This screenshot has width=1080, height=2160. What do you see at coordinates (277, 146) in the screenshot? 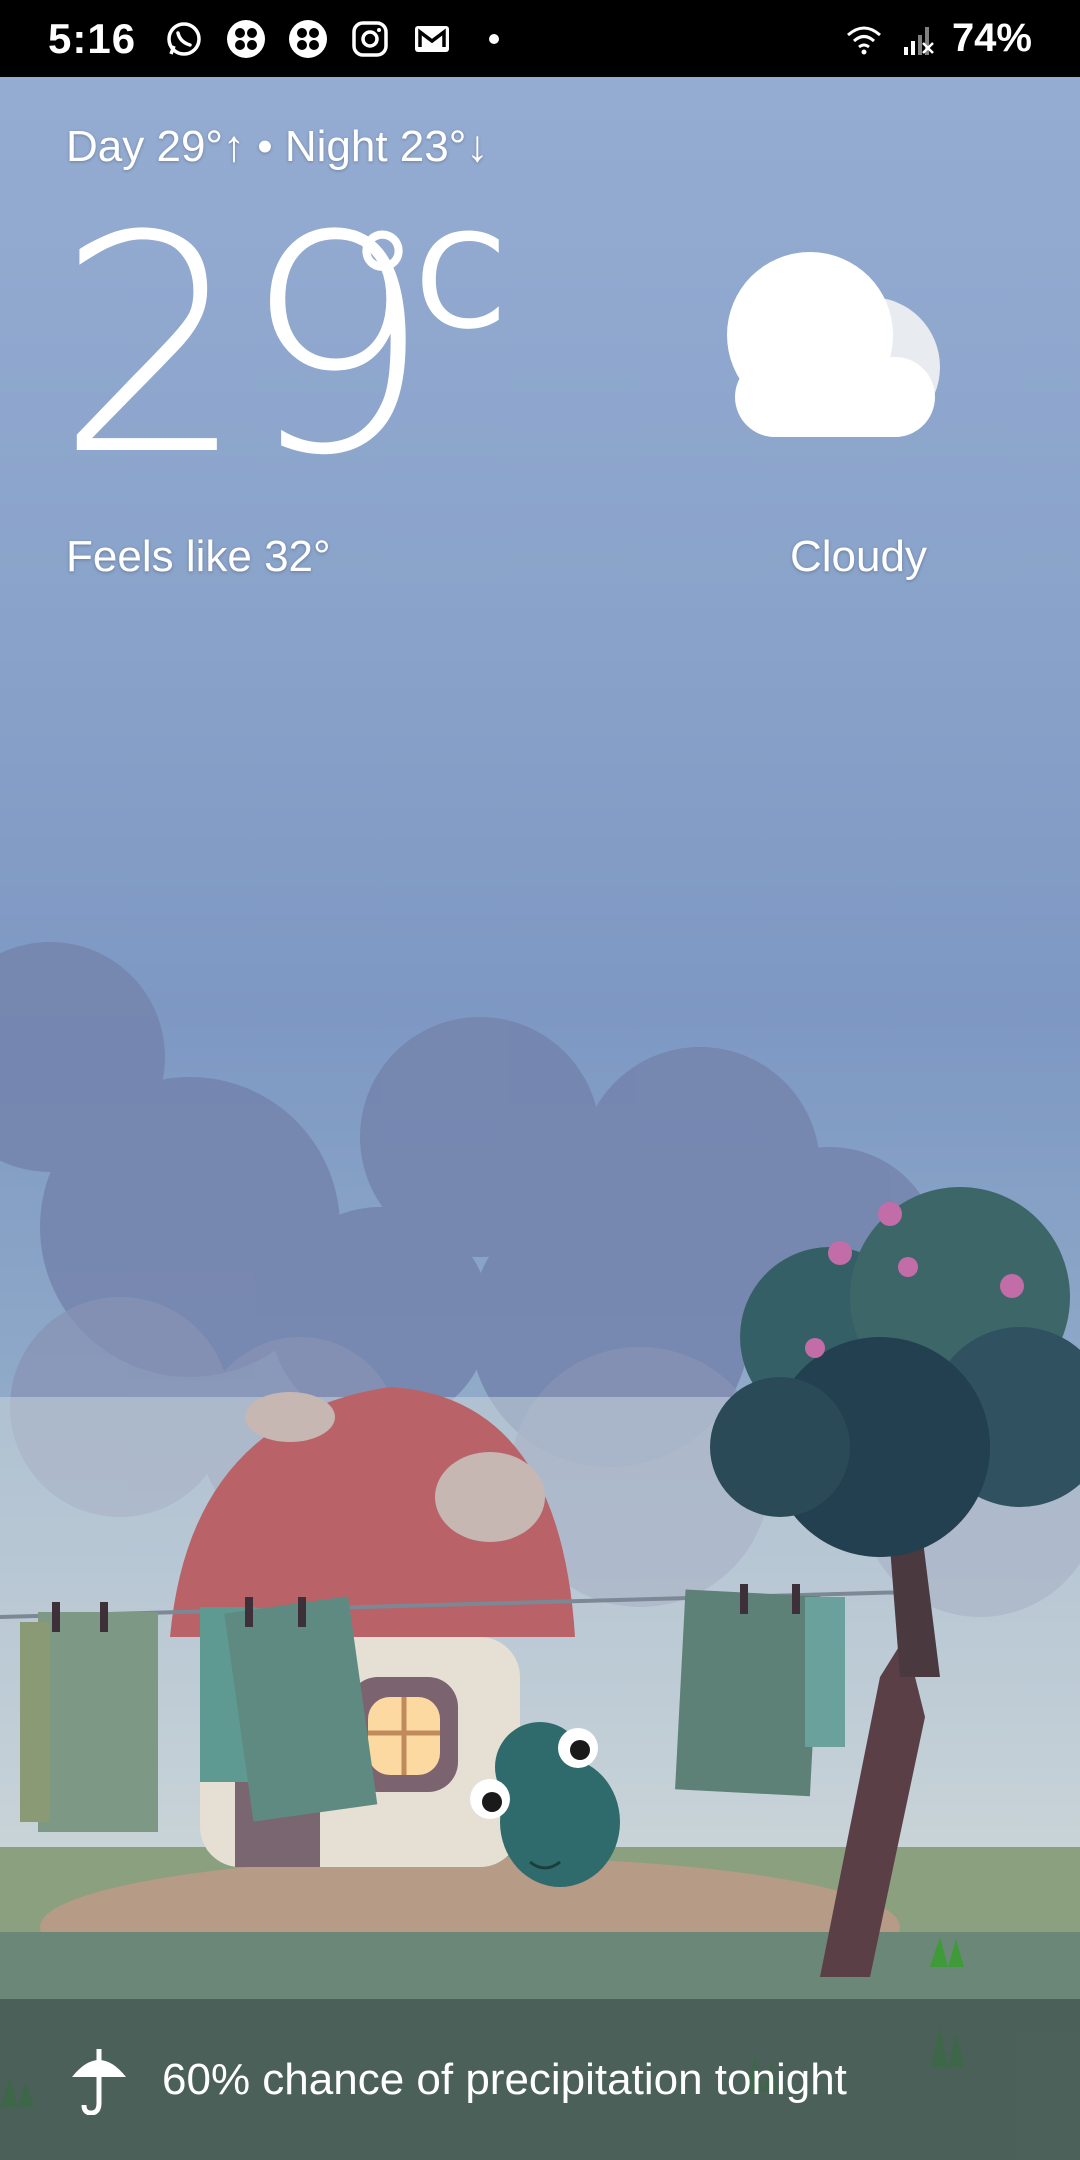
I see `day-night-temperature: Day 29°↑ • Night 23°↓` at bounding box center [277, 146].